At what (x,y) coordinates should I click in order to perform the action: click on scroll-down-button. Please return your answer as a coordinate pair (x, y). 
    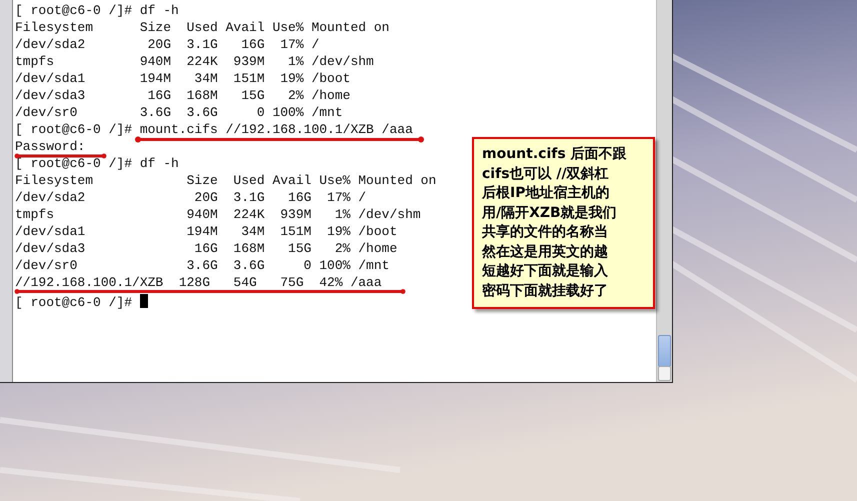
    Looking at the image, I should click on (664, 373).